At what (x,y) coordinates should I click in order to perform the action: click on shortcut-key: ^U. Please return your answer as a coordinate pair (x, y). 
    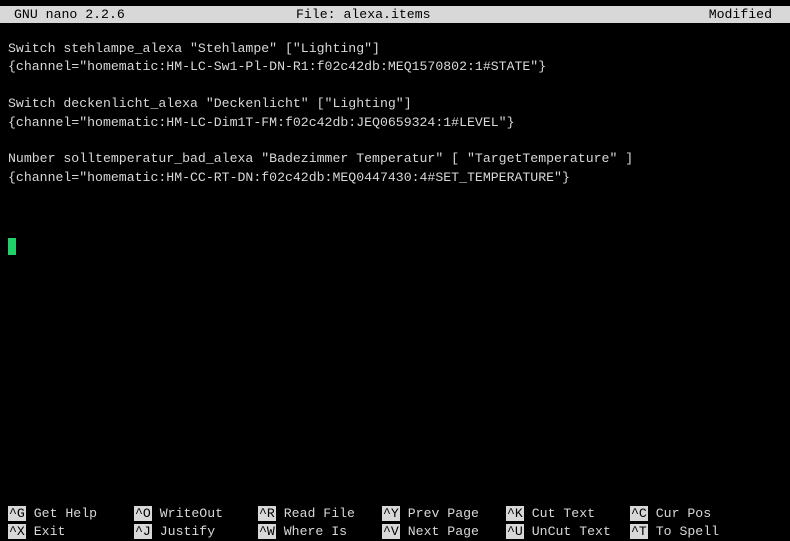
    Looking at the image, I should click on (515, 531).